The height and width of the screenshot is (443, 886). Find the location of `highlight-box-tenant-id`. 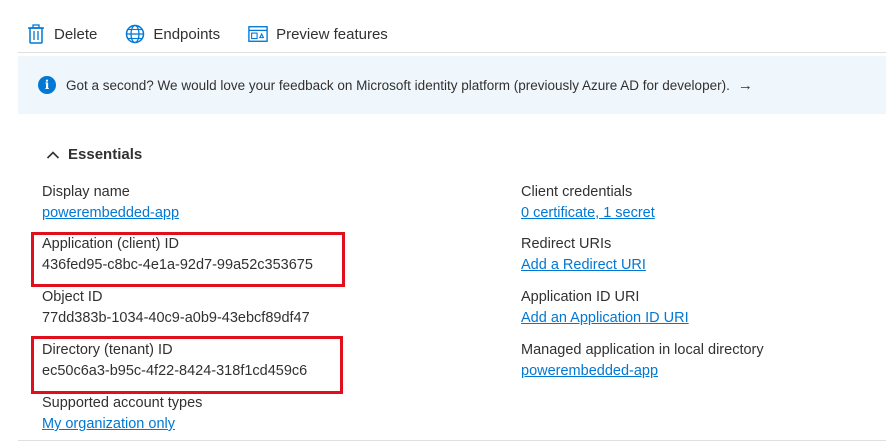

highlight-box-tenant-id is located at coordinates (187, 365).